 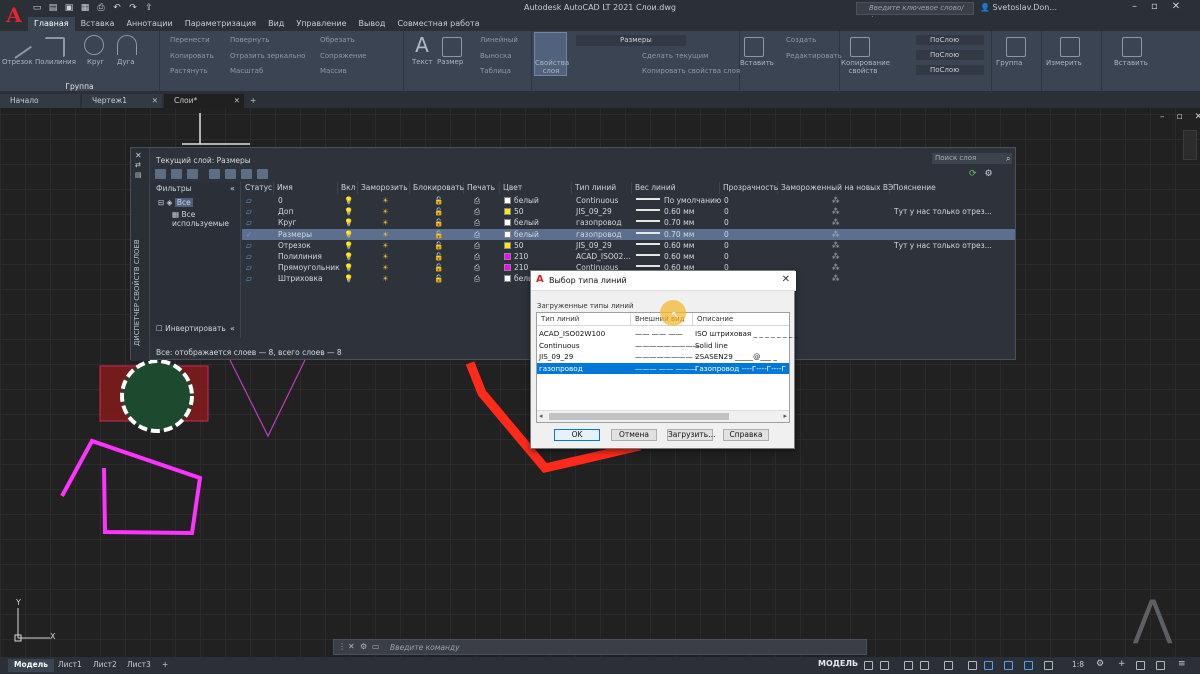 I want to click on tab-annotate: Аннотации, so click(x=149, y=24).